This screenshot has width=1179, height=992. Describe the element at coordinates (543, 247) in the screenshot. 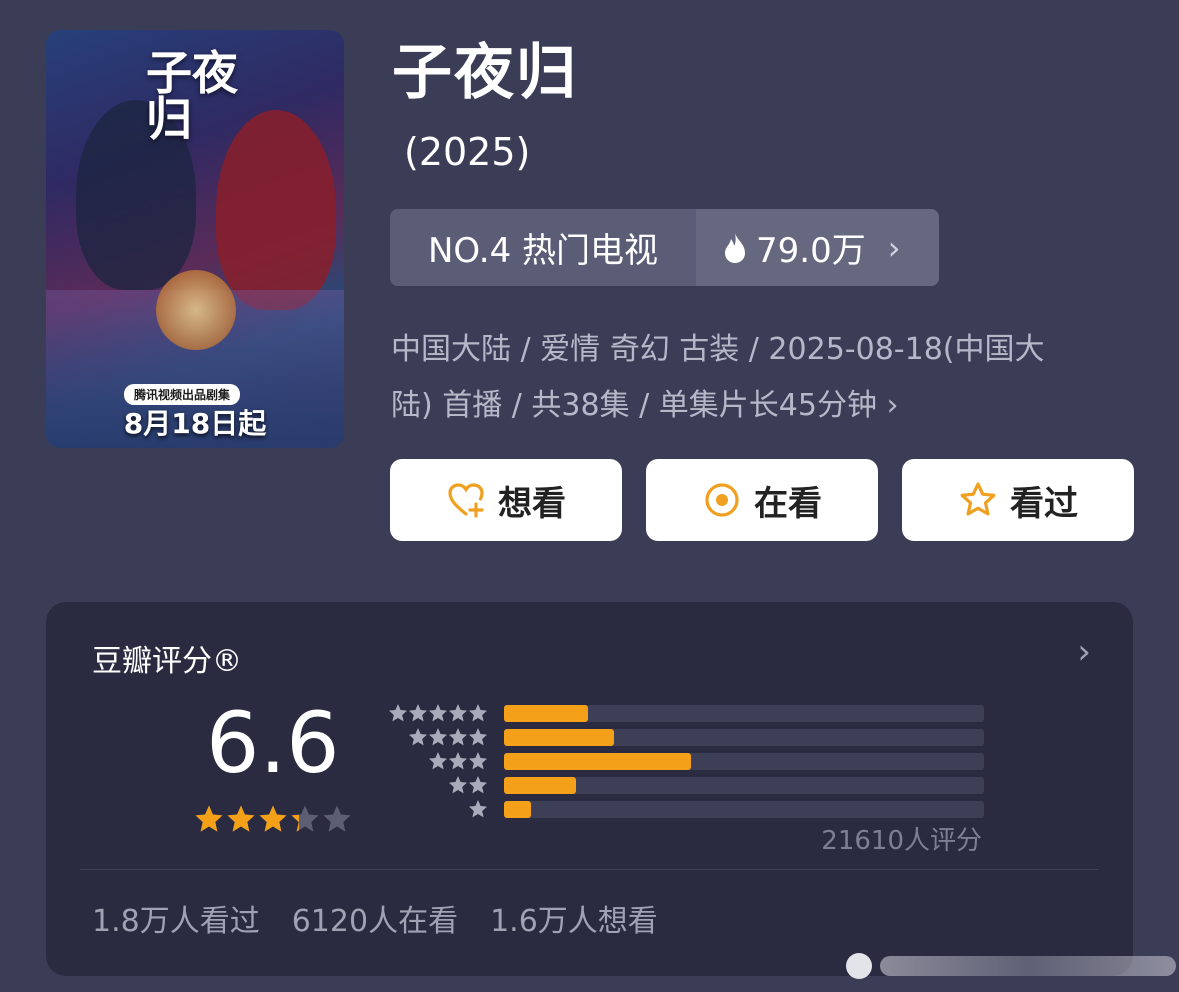

I see `rank-label: NO.4 热门电视` at that location.